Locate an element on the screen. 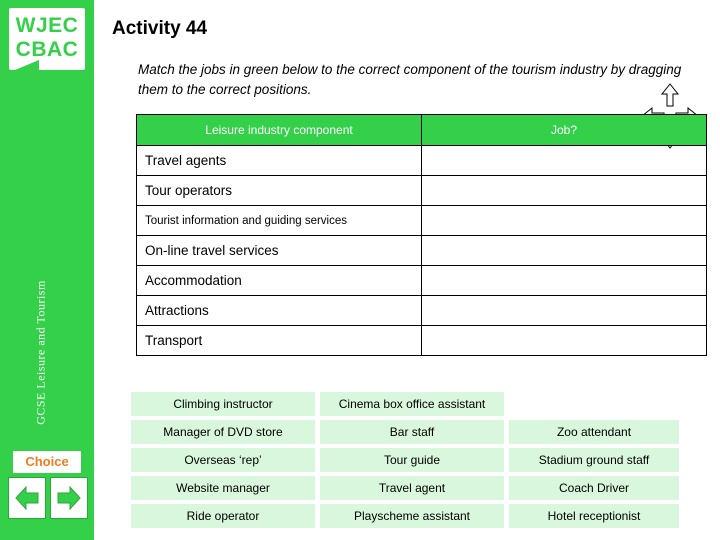 Image resolution: width=720 pixels, height=540 pixels. right-arrow-icon is located at coordinates (69, 498).